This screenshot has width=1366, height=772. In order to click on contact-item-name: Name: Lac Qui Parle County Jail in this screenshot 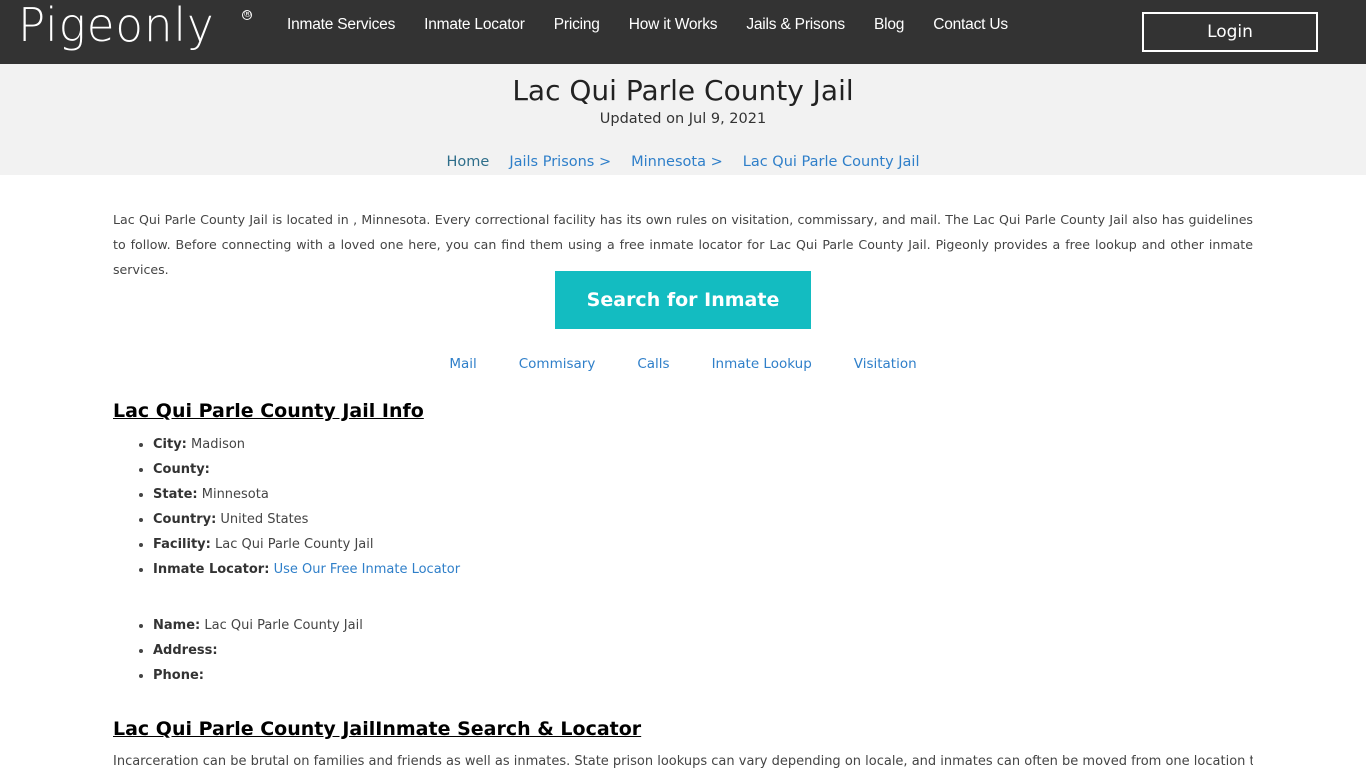, I will do `click(258, 625)`.